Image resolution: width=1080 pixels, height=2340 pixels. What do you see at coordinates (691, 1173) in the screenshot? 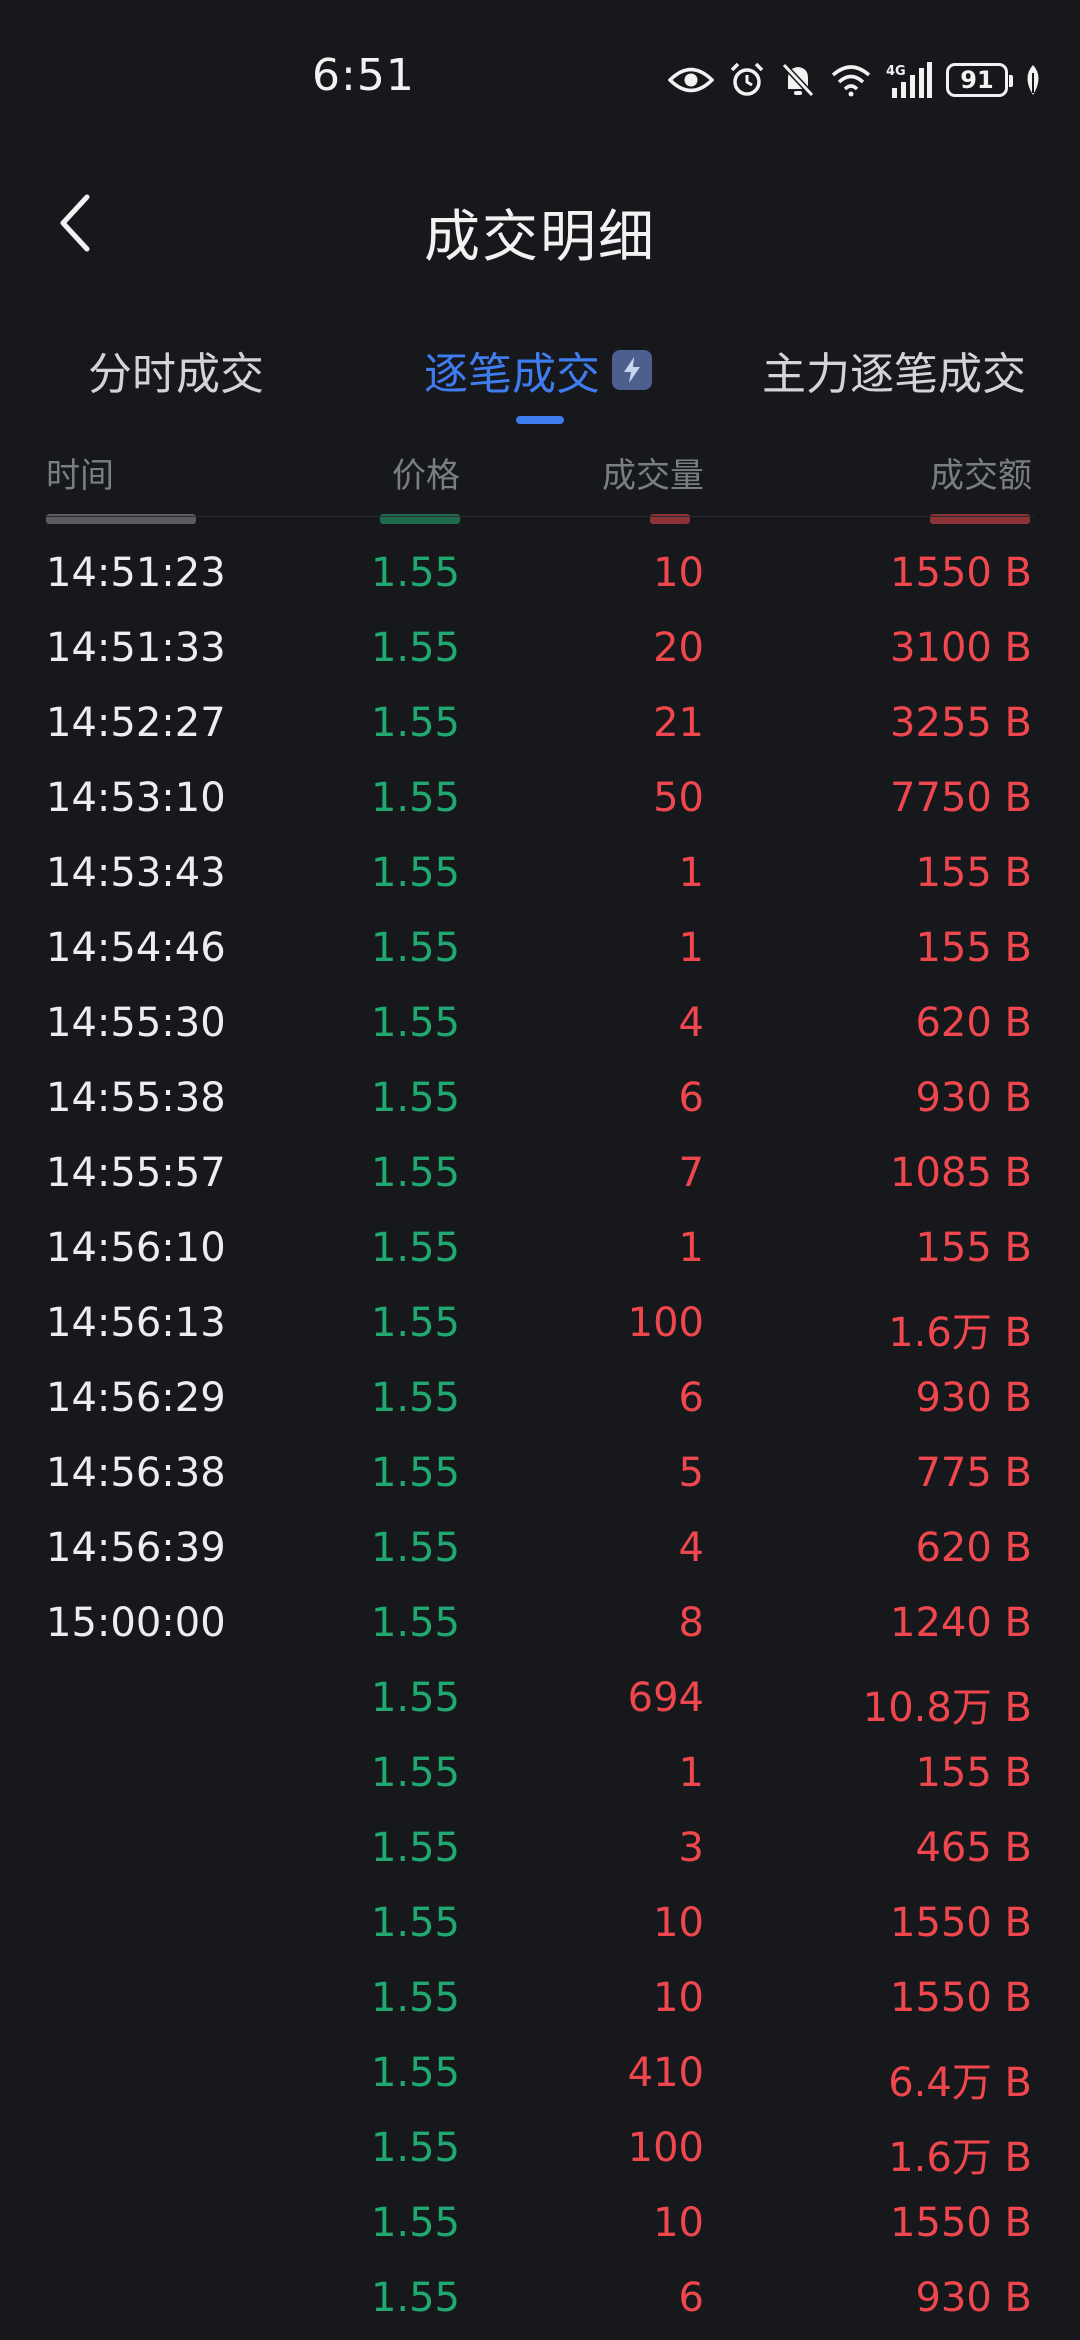
I see `trade-volume: 7` at bounding box center [691, 1173].